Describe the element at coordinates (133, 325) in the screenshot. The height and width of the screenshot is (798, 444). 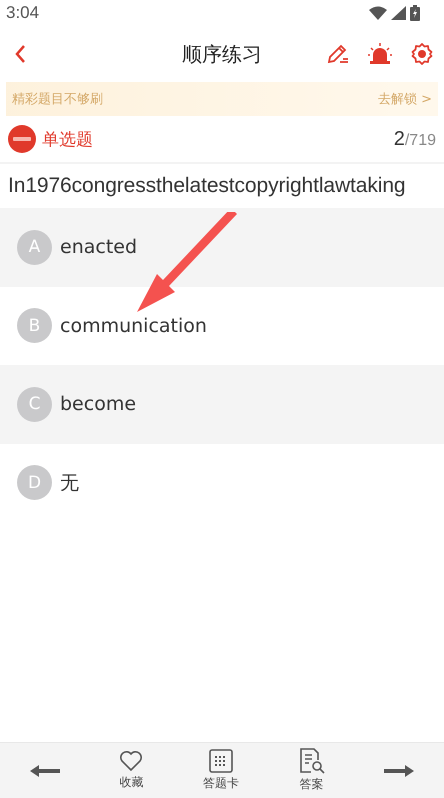
I see `option-text: communication` at that location.